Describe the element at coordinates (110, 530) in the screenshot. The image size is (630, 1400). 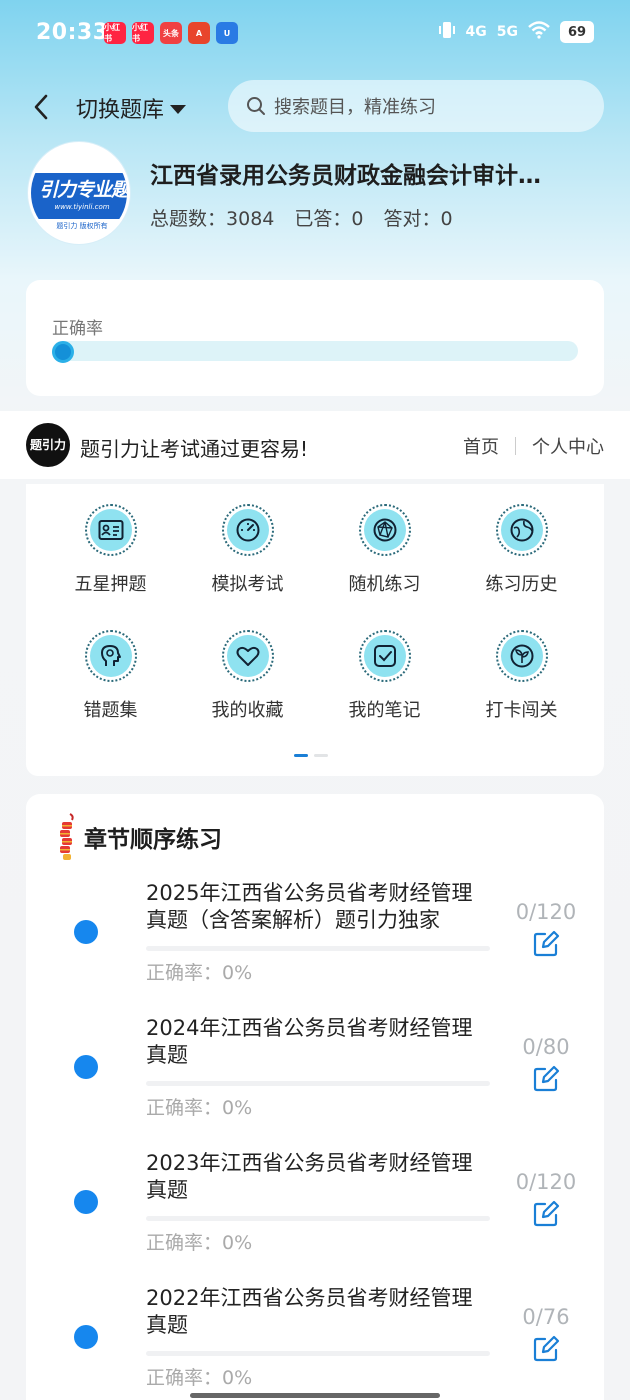
I see `id-card-icon` at that location.